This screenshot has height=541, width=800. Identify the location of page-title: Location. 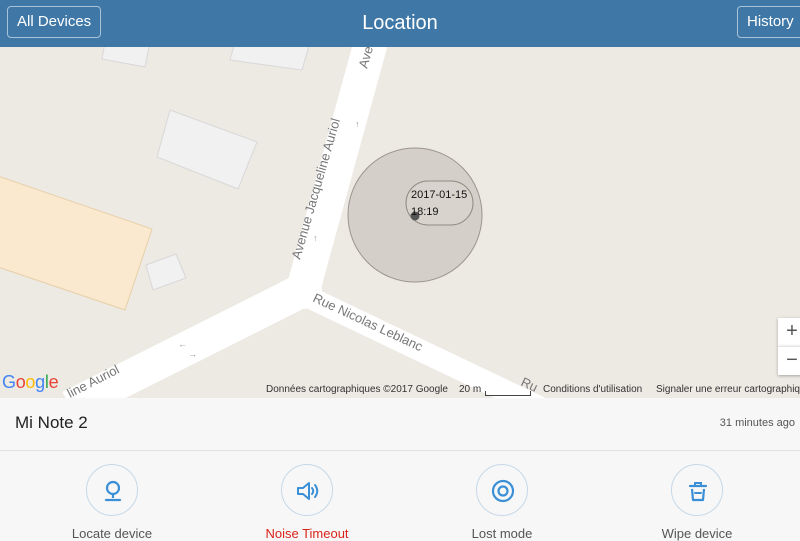
(400, 23).